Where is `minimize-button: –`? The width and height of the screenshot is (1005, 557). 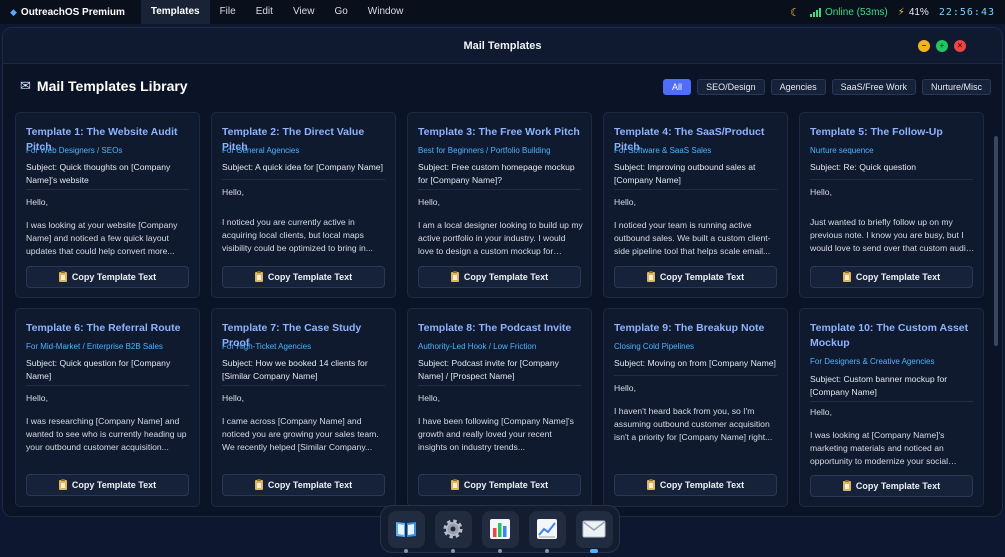
minimize-button: – is located at coordinates (924, 46).